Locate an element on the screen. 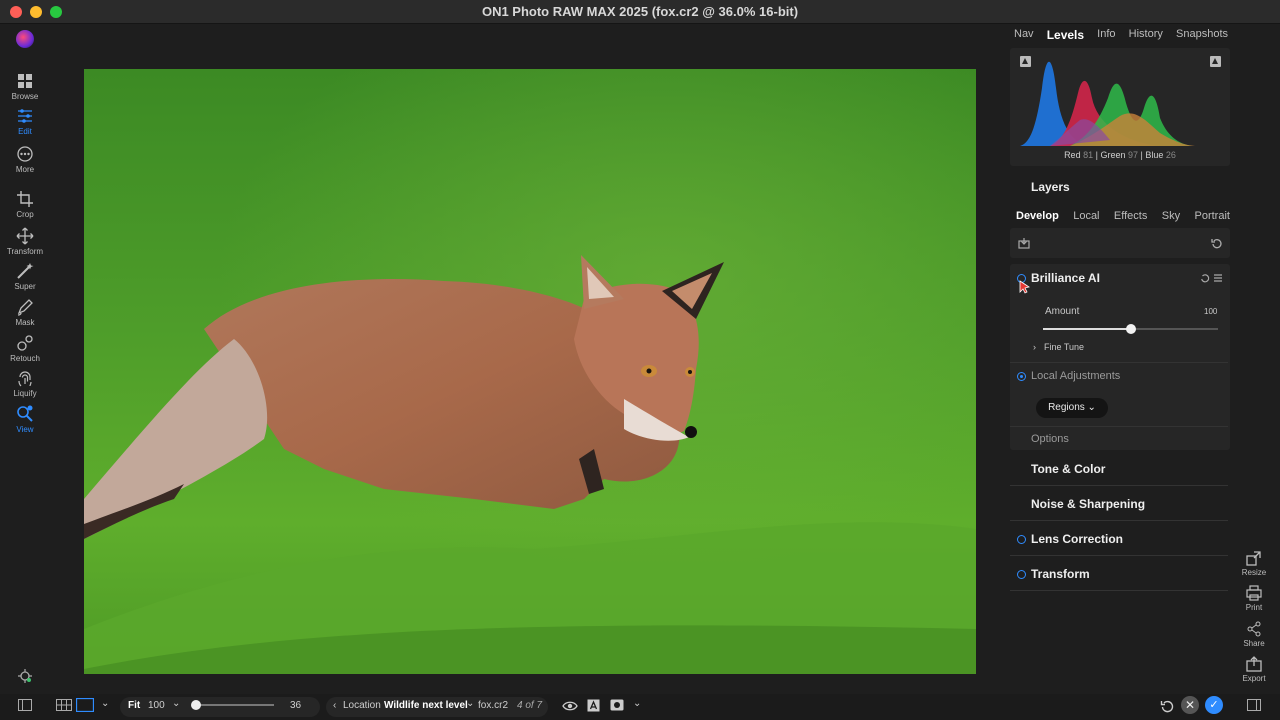 Image resolution: width=1280 pixels, height=720 pixels. tool-retouch: Retouch is located at coordinates (25, 348).